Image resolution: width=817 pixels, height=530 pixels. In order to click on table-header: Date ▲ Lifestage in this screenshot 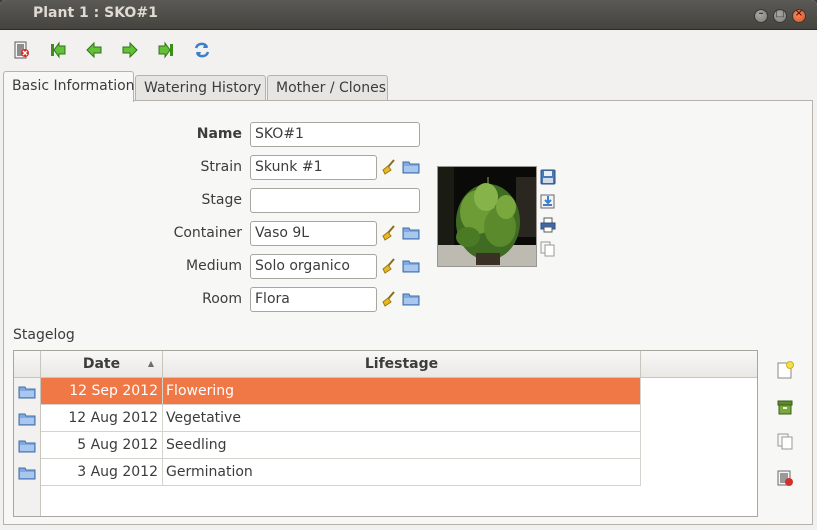, I will do `click(385, 364)`.